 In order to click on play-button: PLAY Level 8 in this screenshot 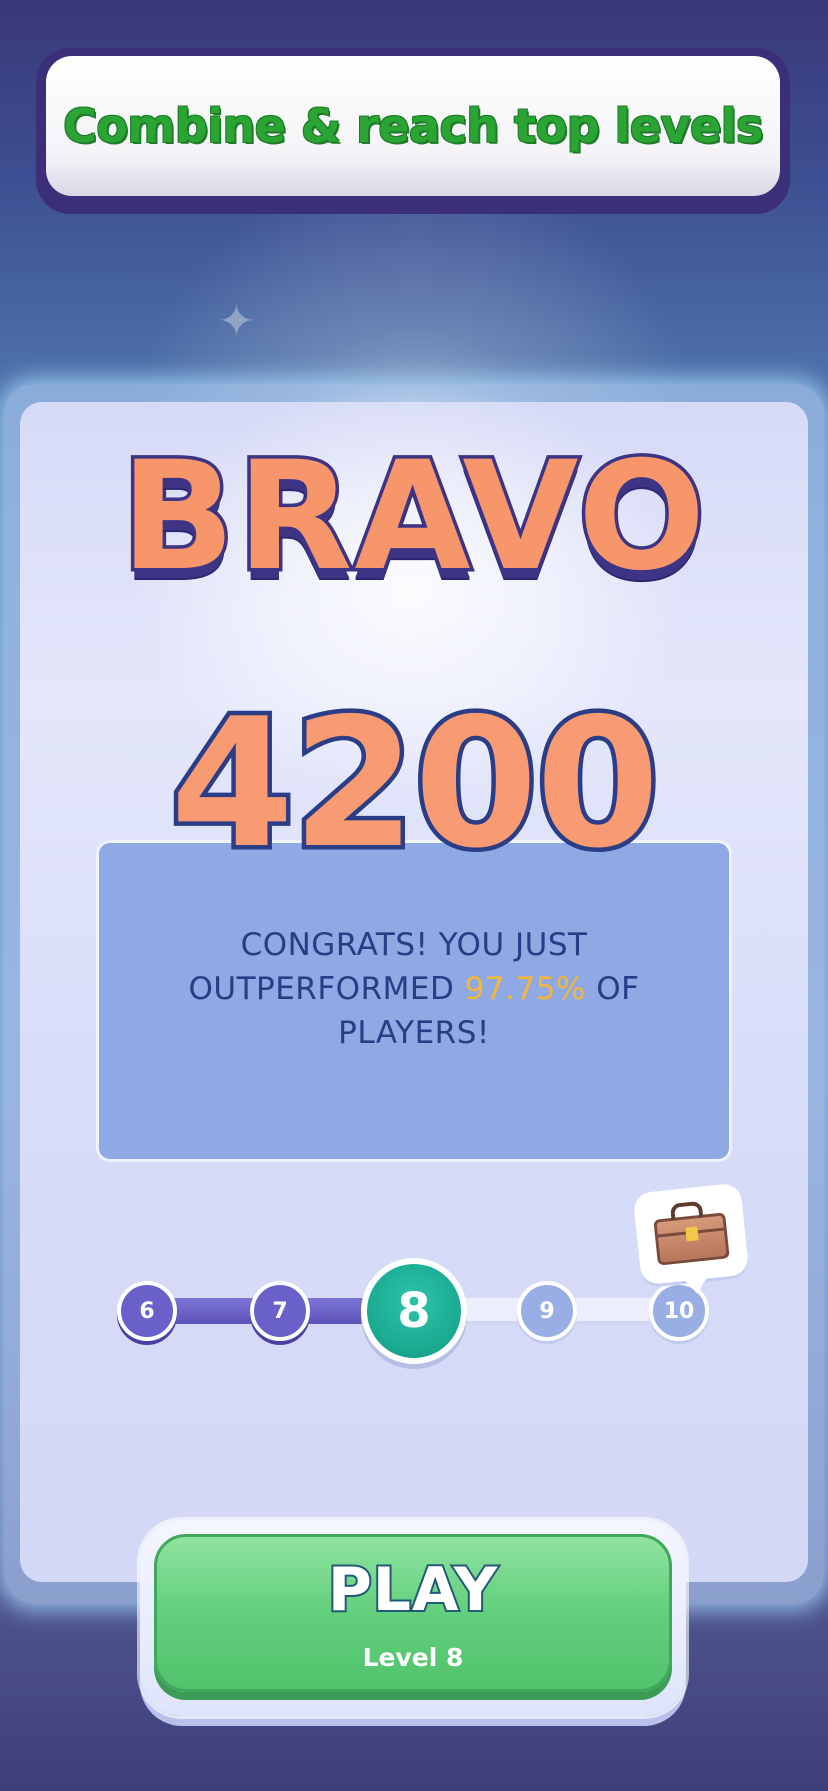, I will do `click(413, 1613)`.